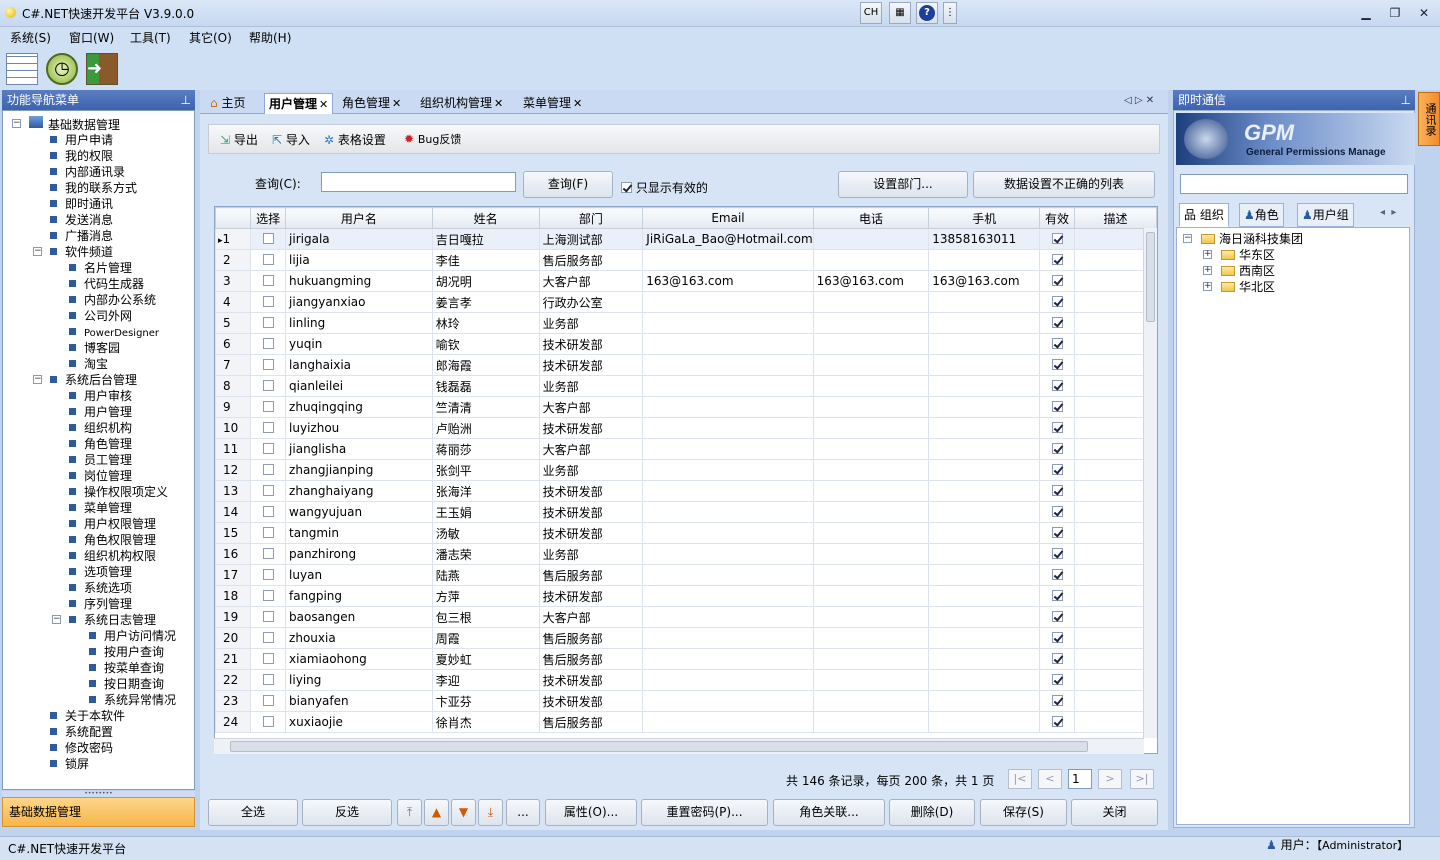  Describe the element at coordinates (1395, 13) in the screenshot. I see `restore-icon: ❐` at that location.